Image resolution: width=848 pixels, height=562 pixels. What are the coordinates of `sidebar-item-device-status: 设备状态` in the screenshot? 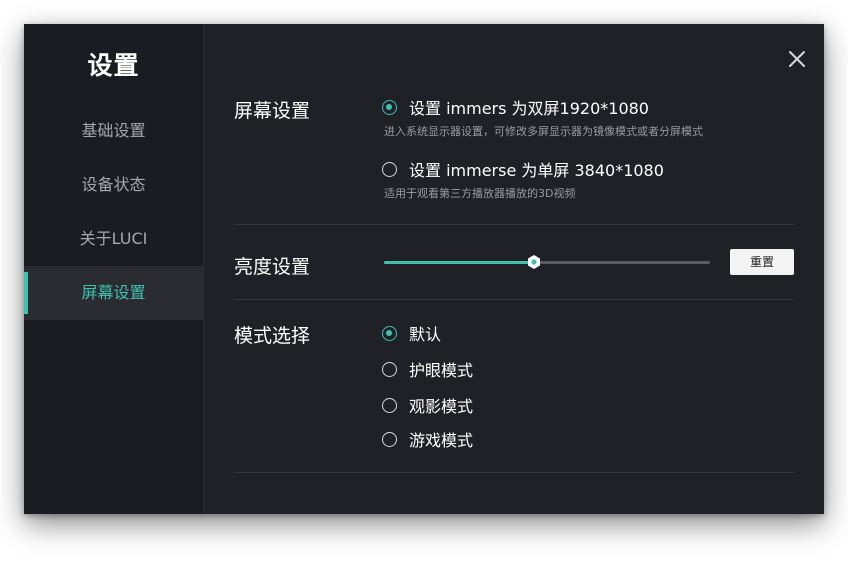 It's located at (113, 185).